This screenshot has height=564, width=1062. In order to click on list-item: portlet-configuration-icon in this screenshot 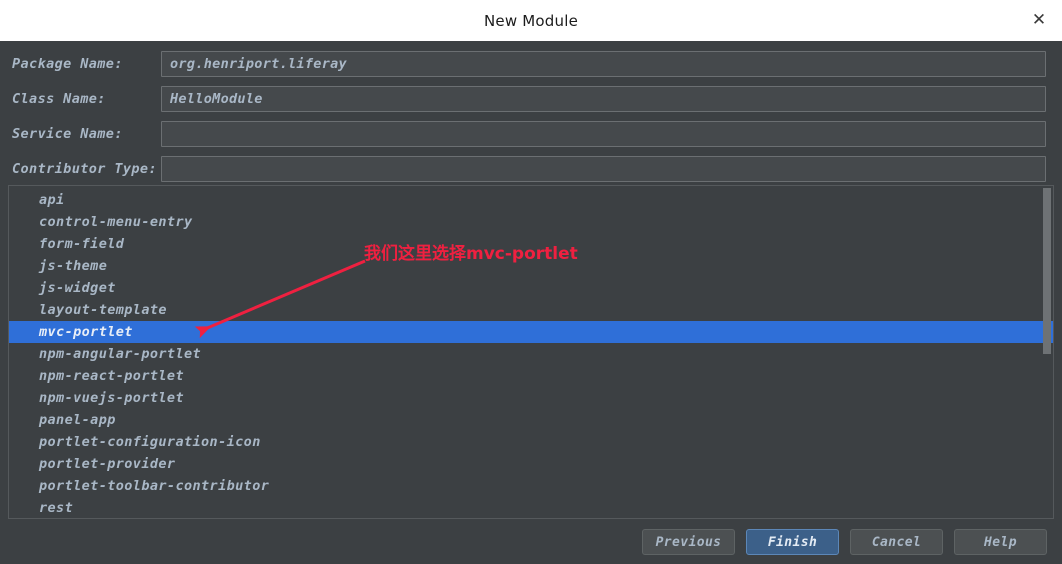, I will do `click(531, 442)`.